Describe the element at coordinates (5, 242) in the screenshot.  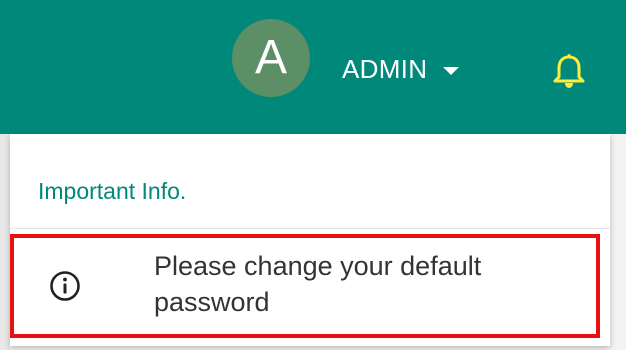
I see `background-panel` at that location.